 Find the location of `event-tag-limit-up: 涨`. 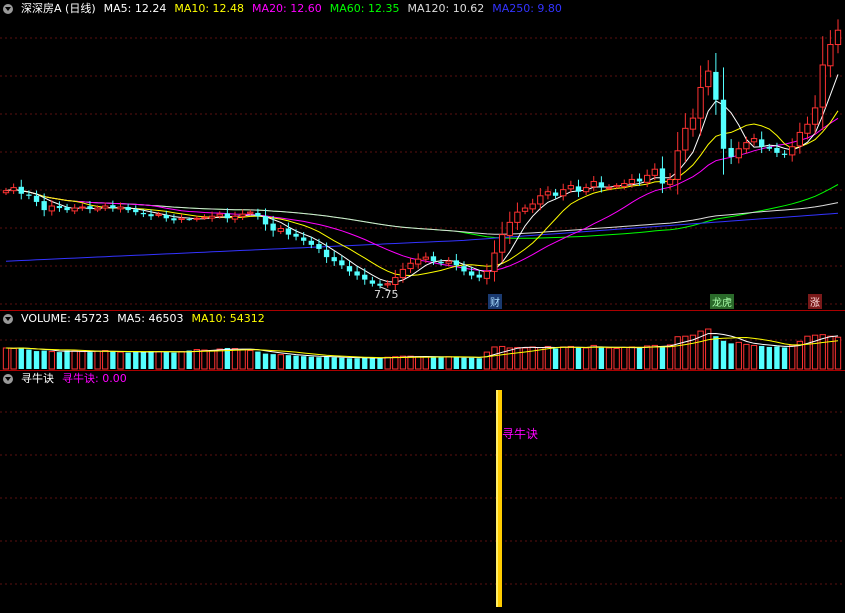

event-tag-limit-up: 涨 is located at coordinates (815, 301).